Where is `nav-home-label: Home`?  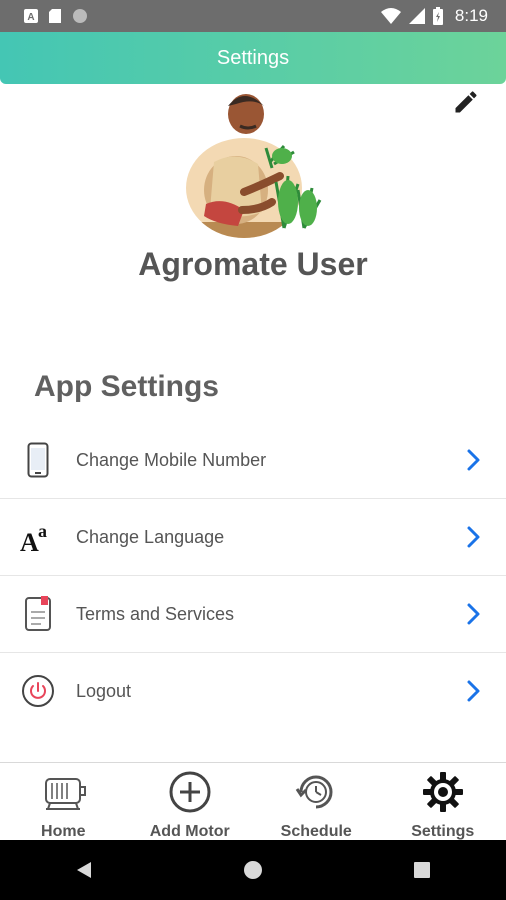 nav-home-label: Home is located at coordinates (63, 831).